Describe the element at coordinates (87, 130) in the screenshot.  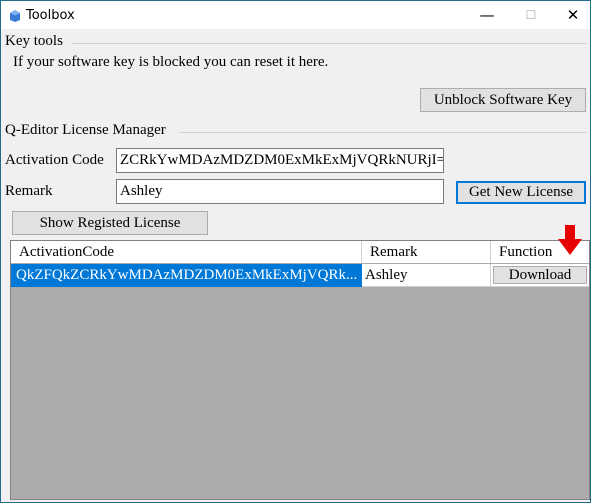
I see `license-manager-group-label: Q-Editor License Manager` at that location.